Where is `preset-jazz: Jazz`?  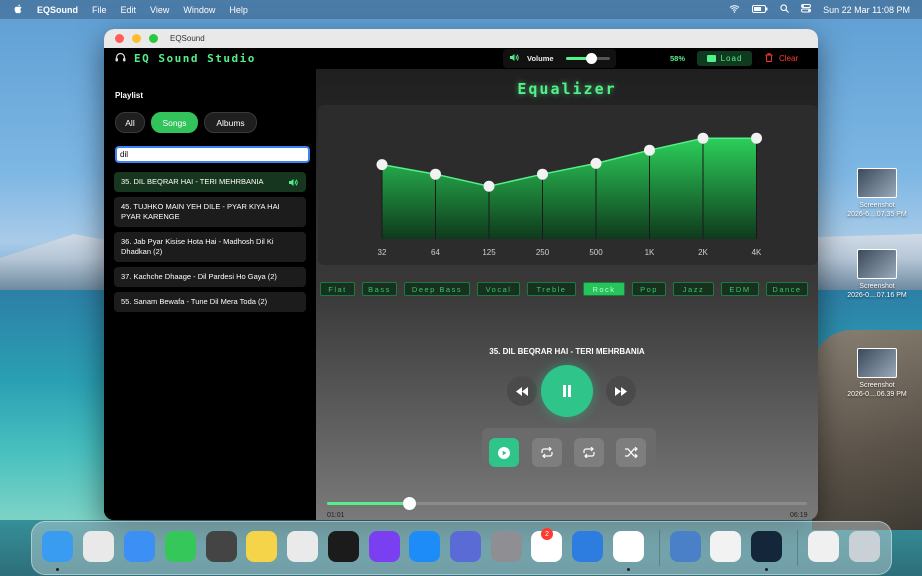
preset-jazz: Jazz is located at coordinates (693, 289).